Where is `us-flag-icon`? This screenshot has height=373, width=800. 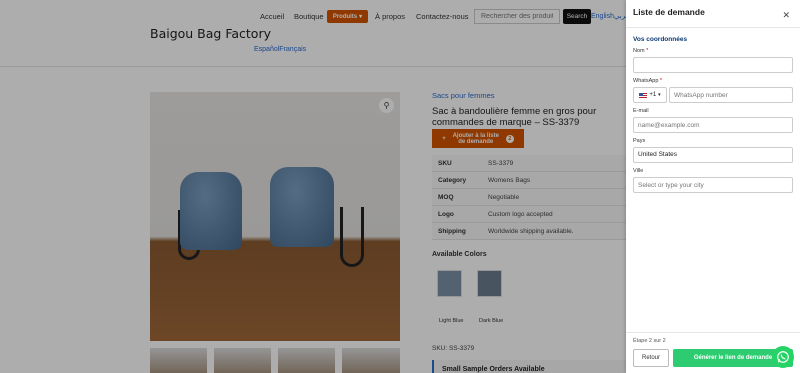 us-flag-icon is located at coordinates (643, 95).